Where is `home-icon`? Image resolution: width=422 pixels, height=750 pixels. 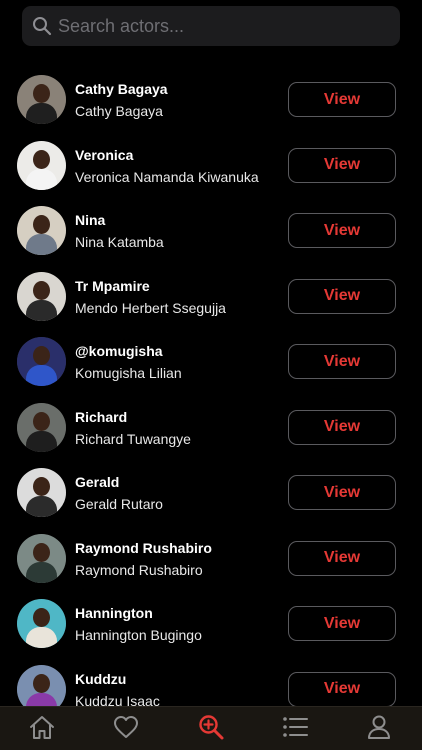
home-icon is located at coordinates (42, 729).